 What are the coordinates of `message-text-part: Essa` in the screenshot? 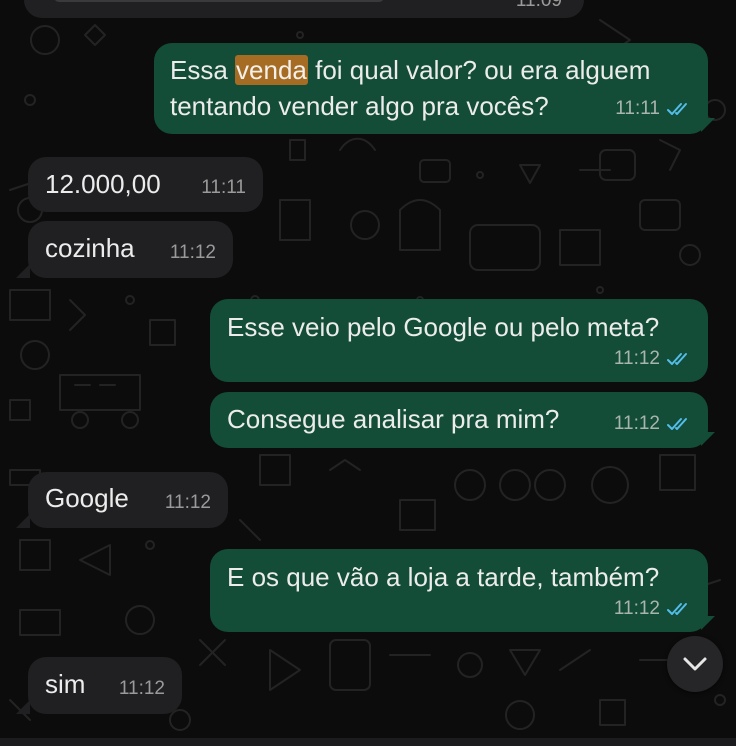 It's located at (203, 70).